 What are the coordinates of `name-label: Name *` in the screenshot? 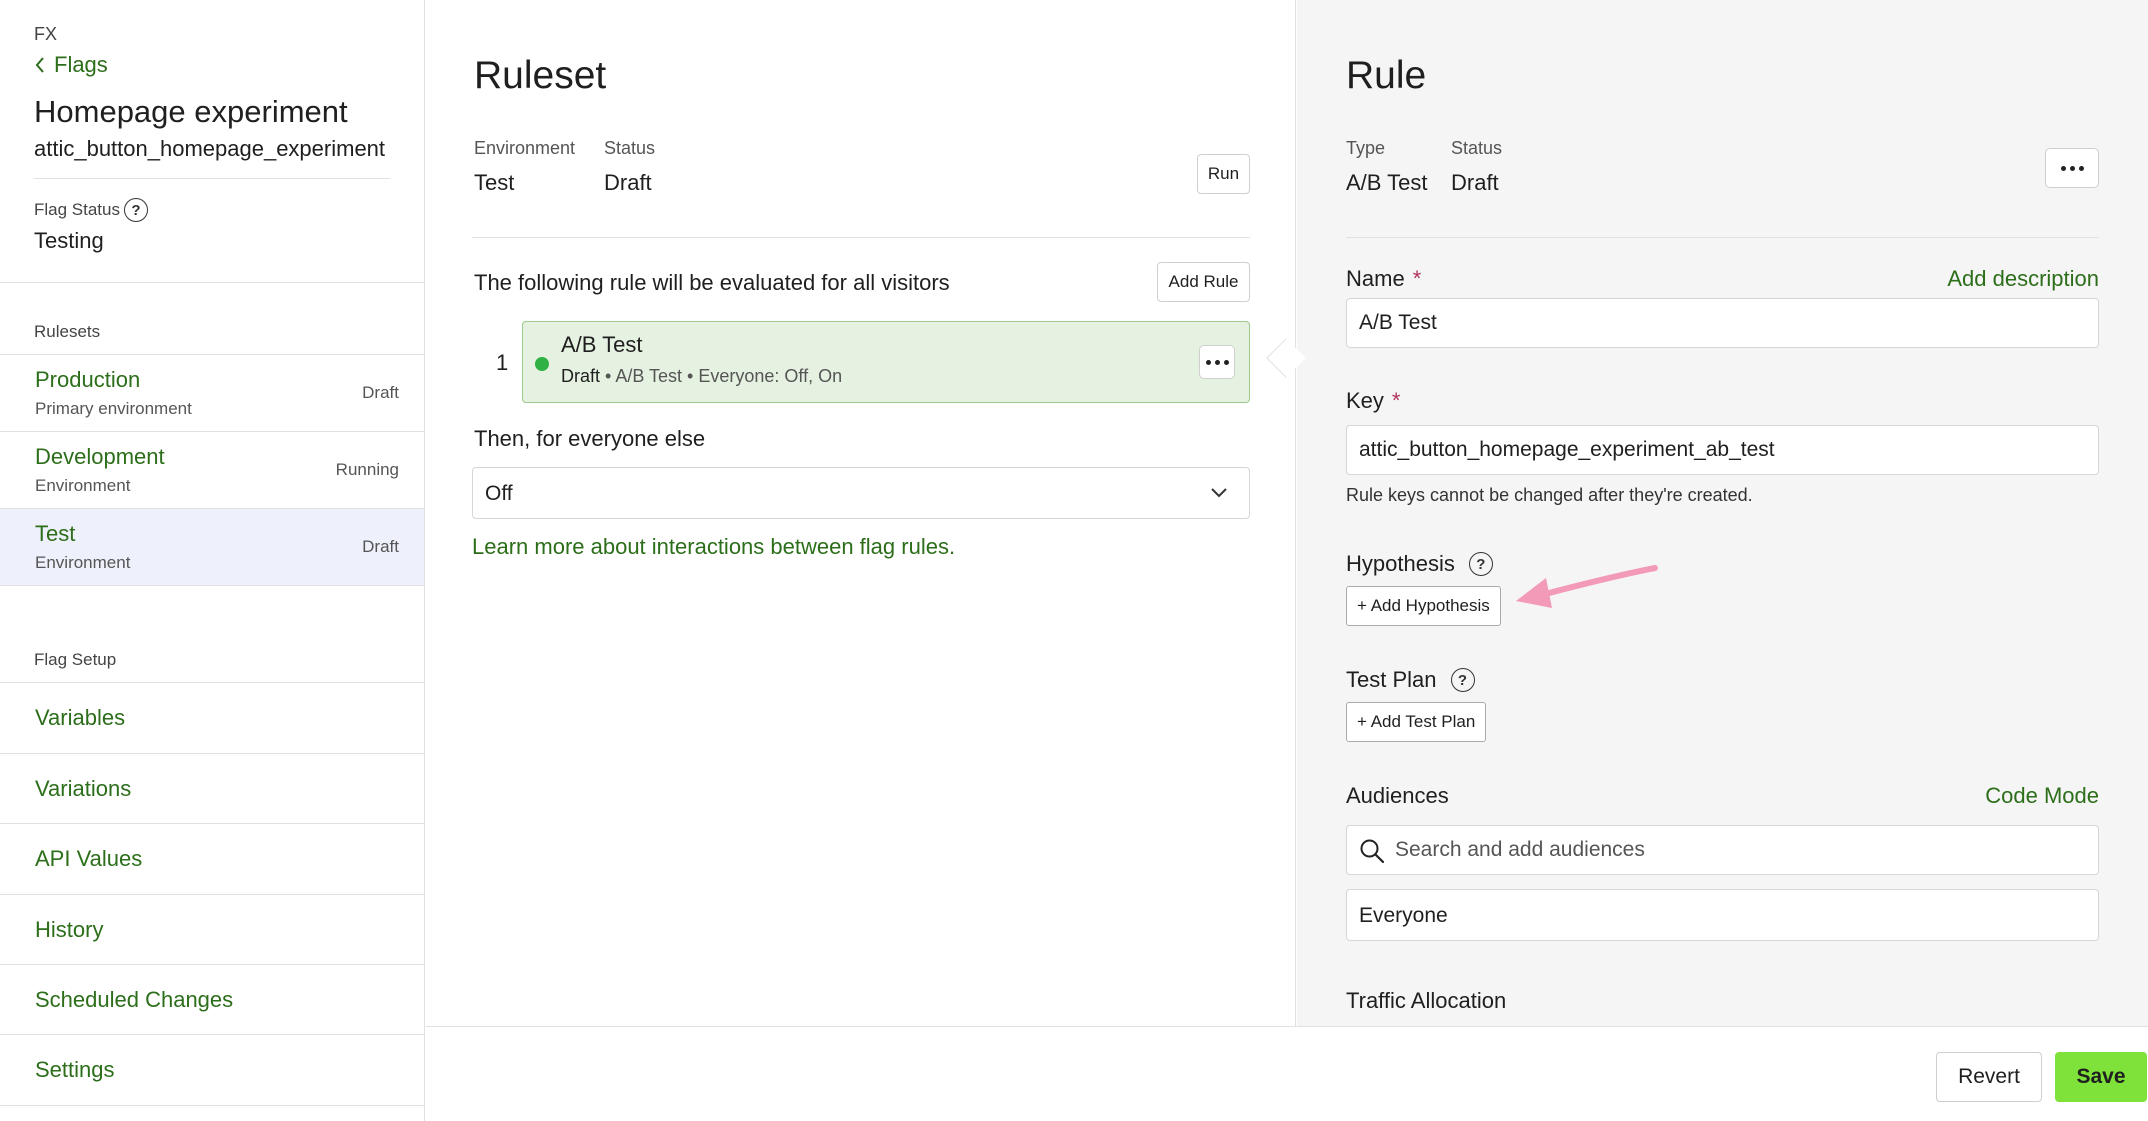 It's located at (1383, 279).